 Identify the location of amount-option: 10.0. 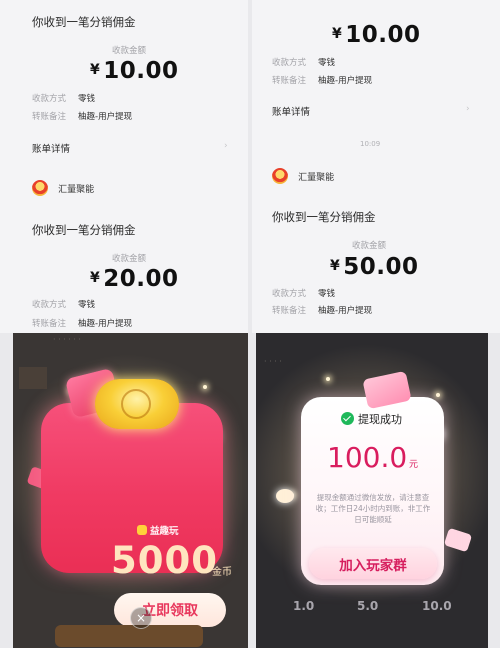
(437, 606).